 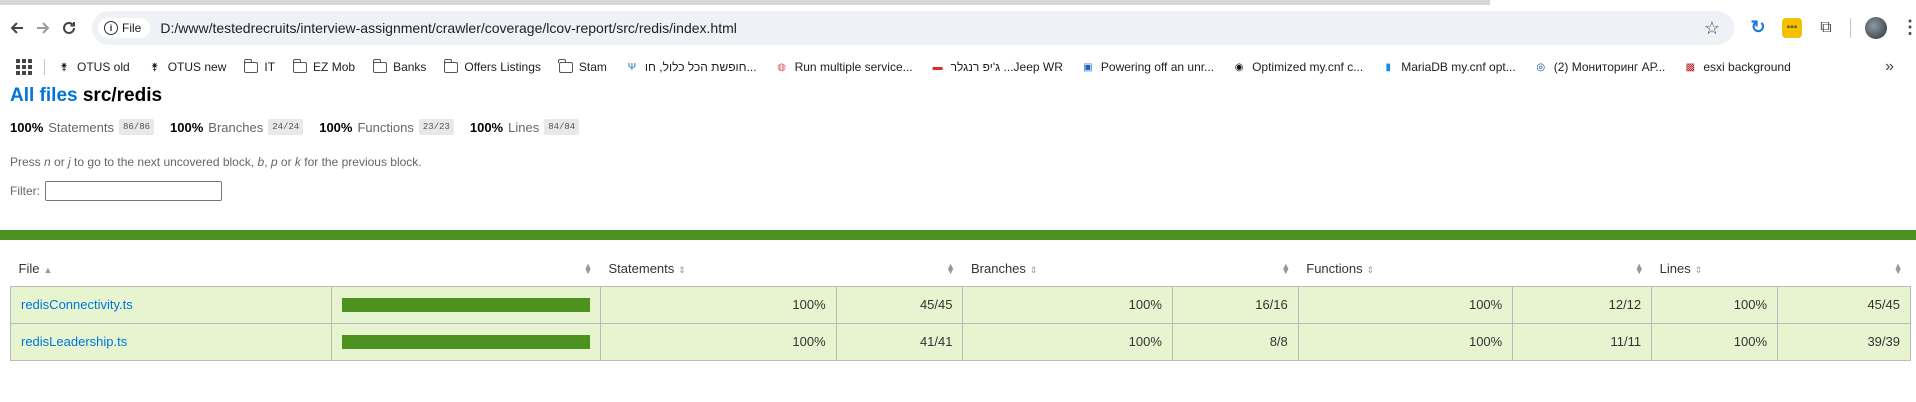 I want to click on header-functions-frac: ▲ ▼, so click(x=1582, y=269).